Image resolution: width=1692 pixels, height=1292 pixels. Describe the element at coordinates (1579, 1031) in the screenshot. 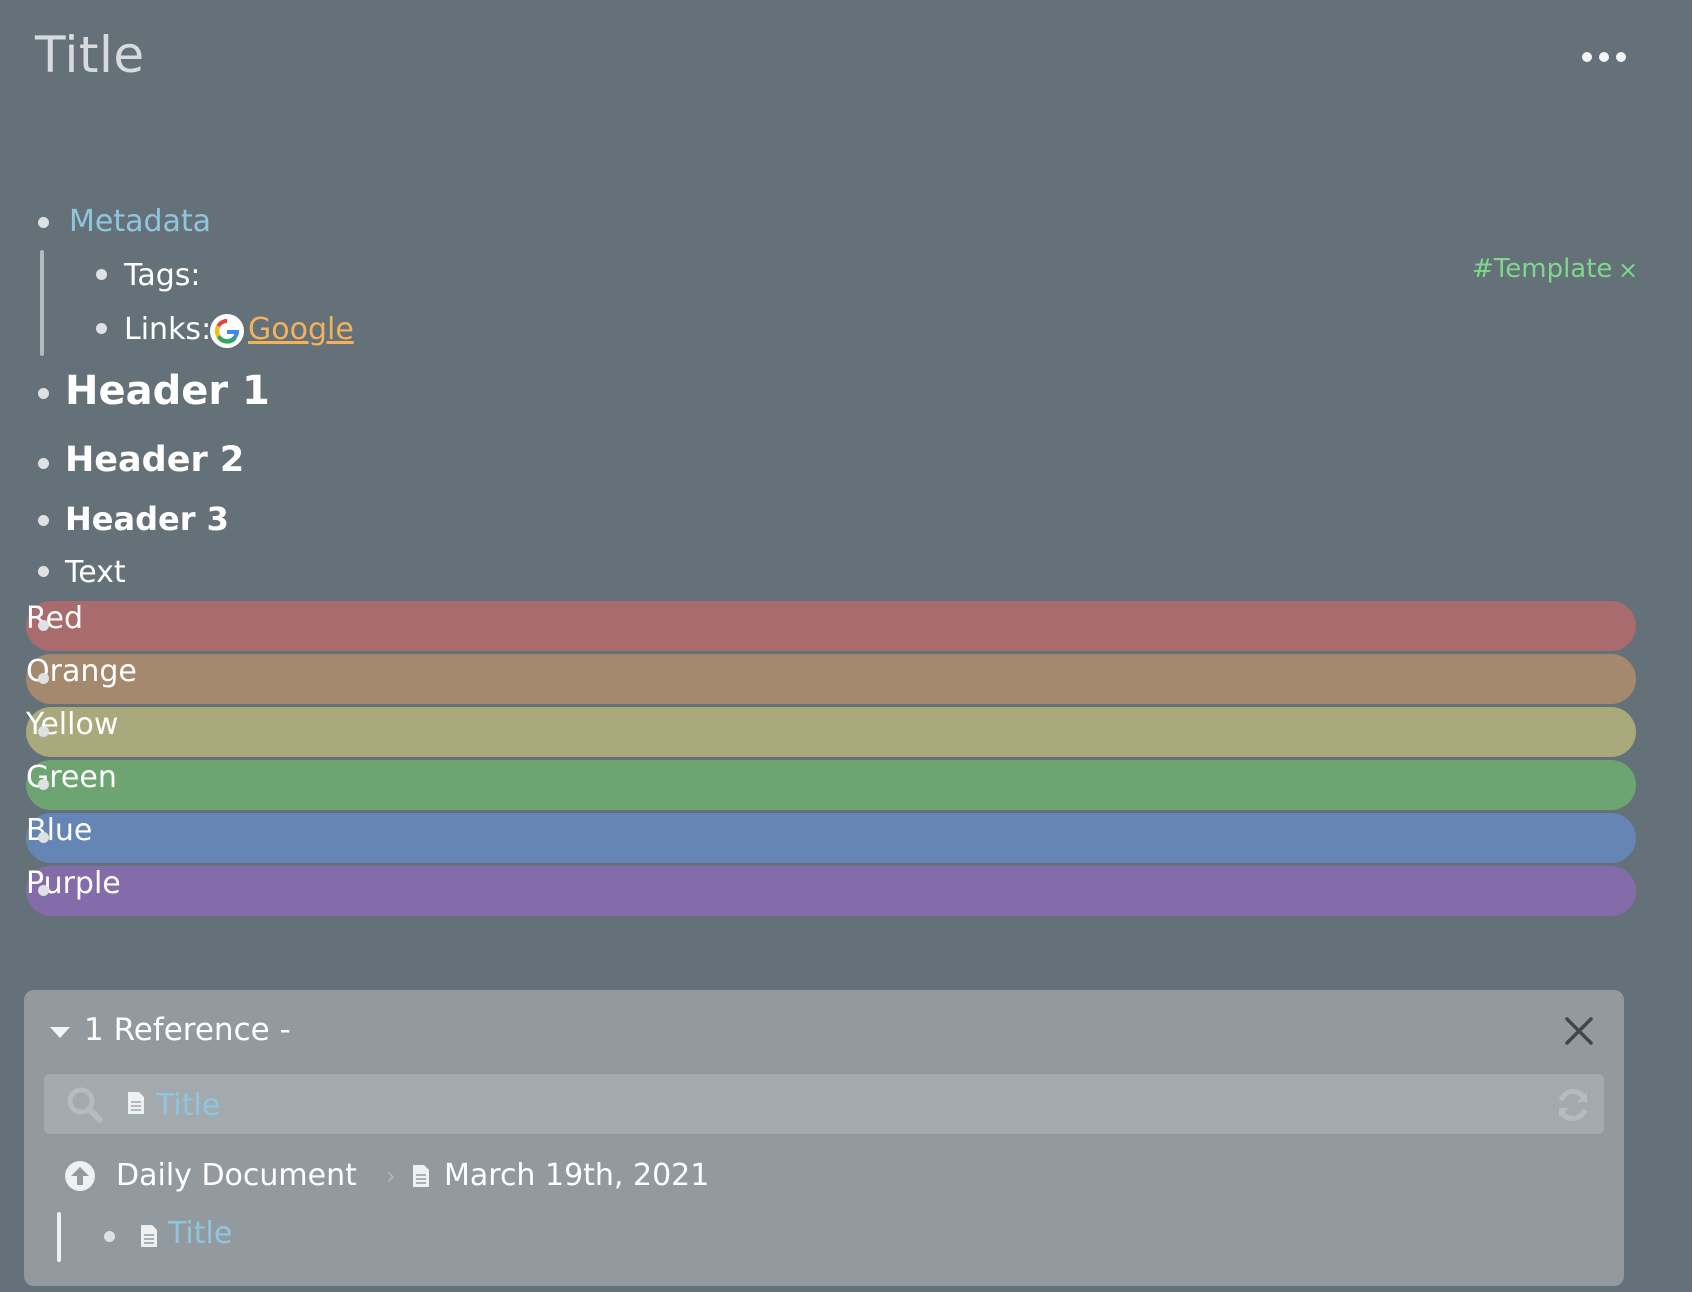

I see `close-icon` at that location.